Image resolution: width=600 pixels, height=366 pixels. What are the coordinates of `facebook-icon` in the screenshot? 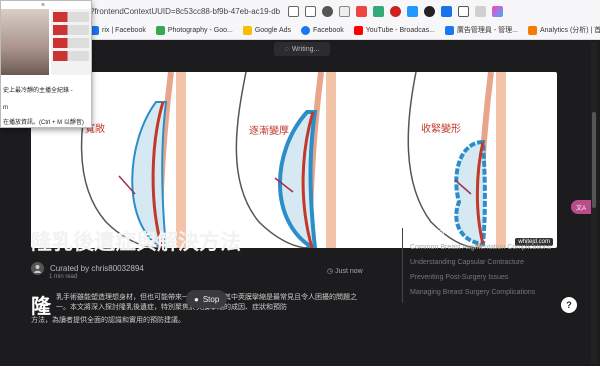 It's located at (306, 30).